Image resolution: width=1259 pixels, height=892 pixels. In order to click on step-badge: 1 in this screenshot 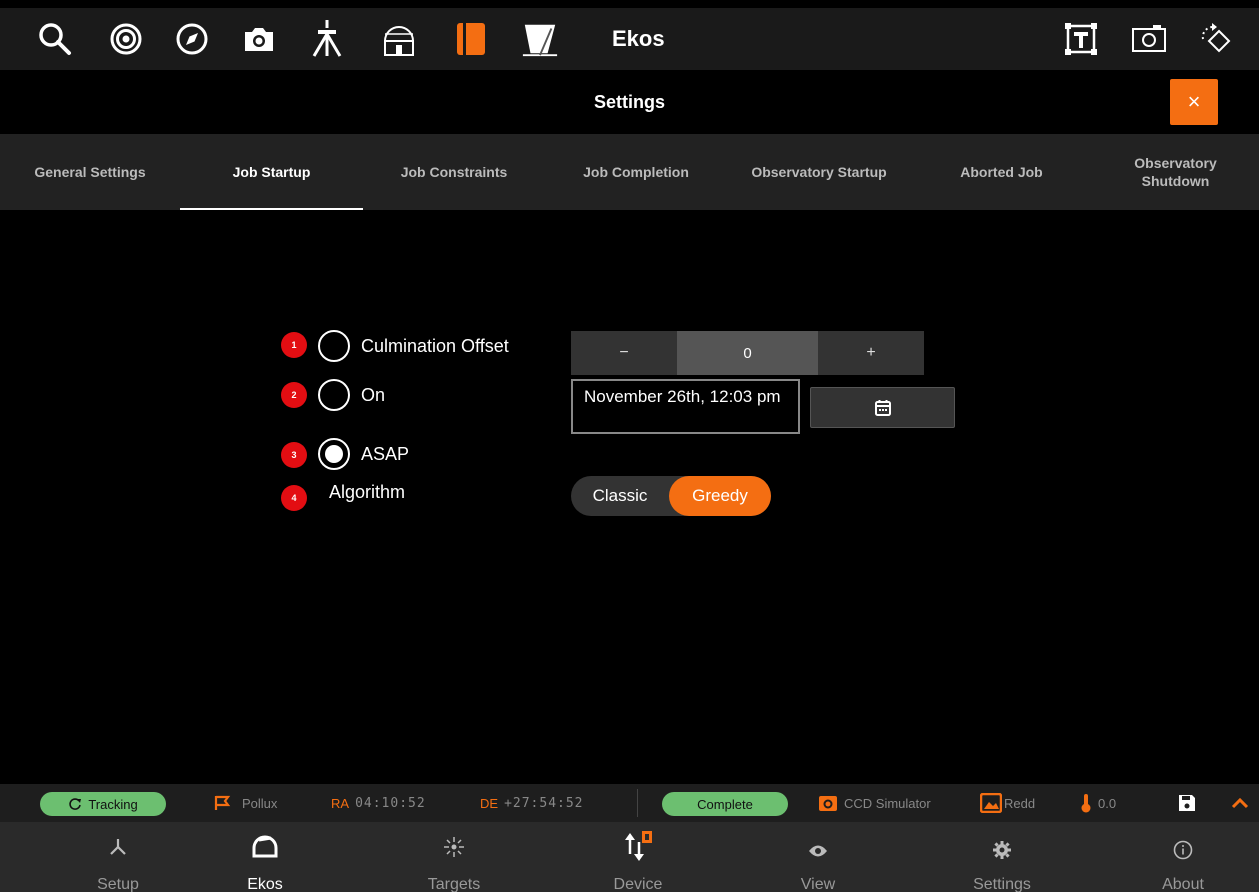, I will do `click(294, 345)`.